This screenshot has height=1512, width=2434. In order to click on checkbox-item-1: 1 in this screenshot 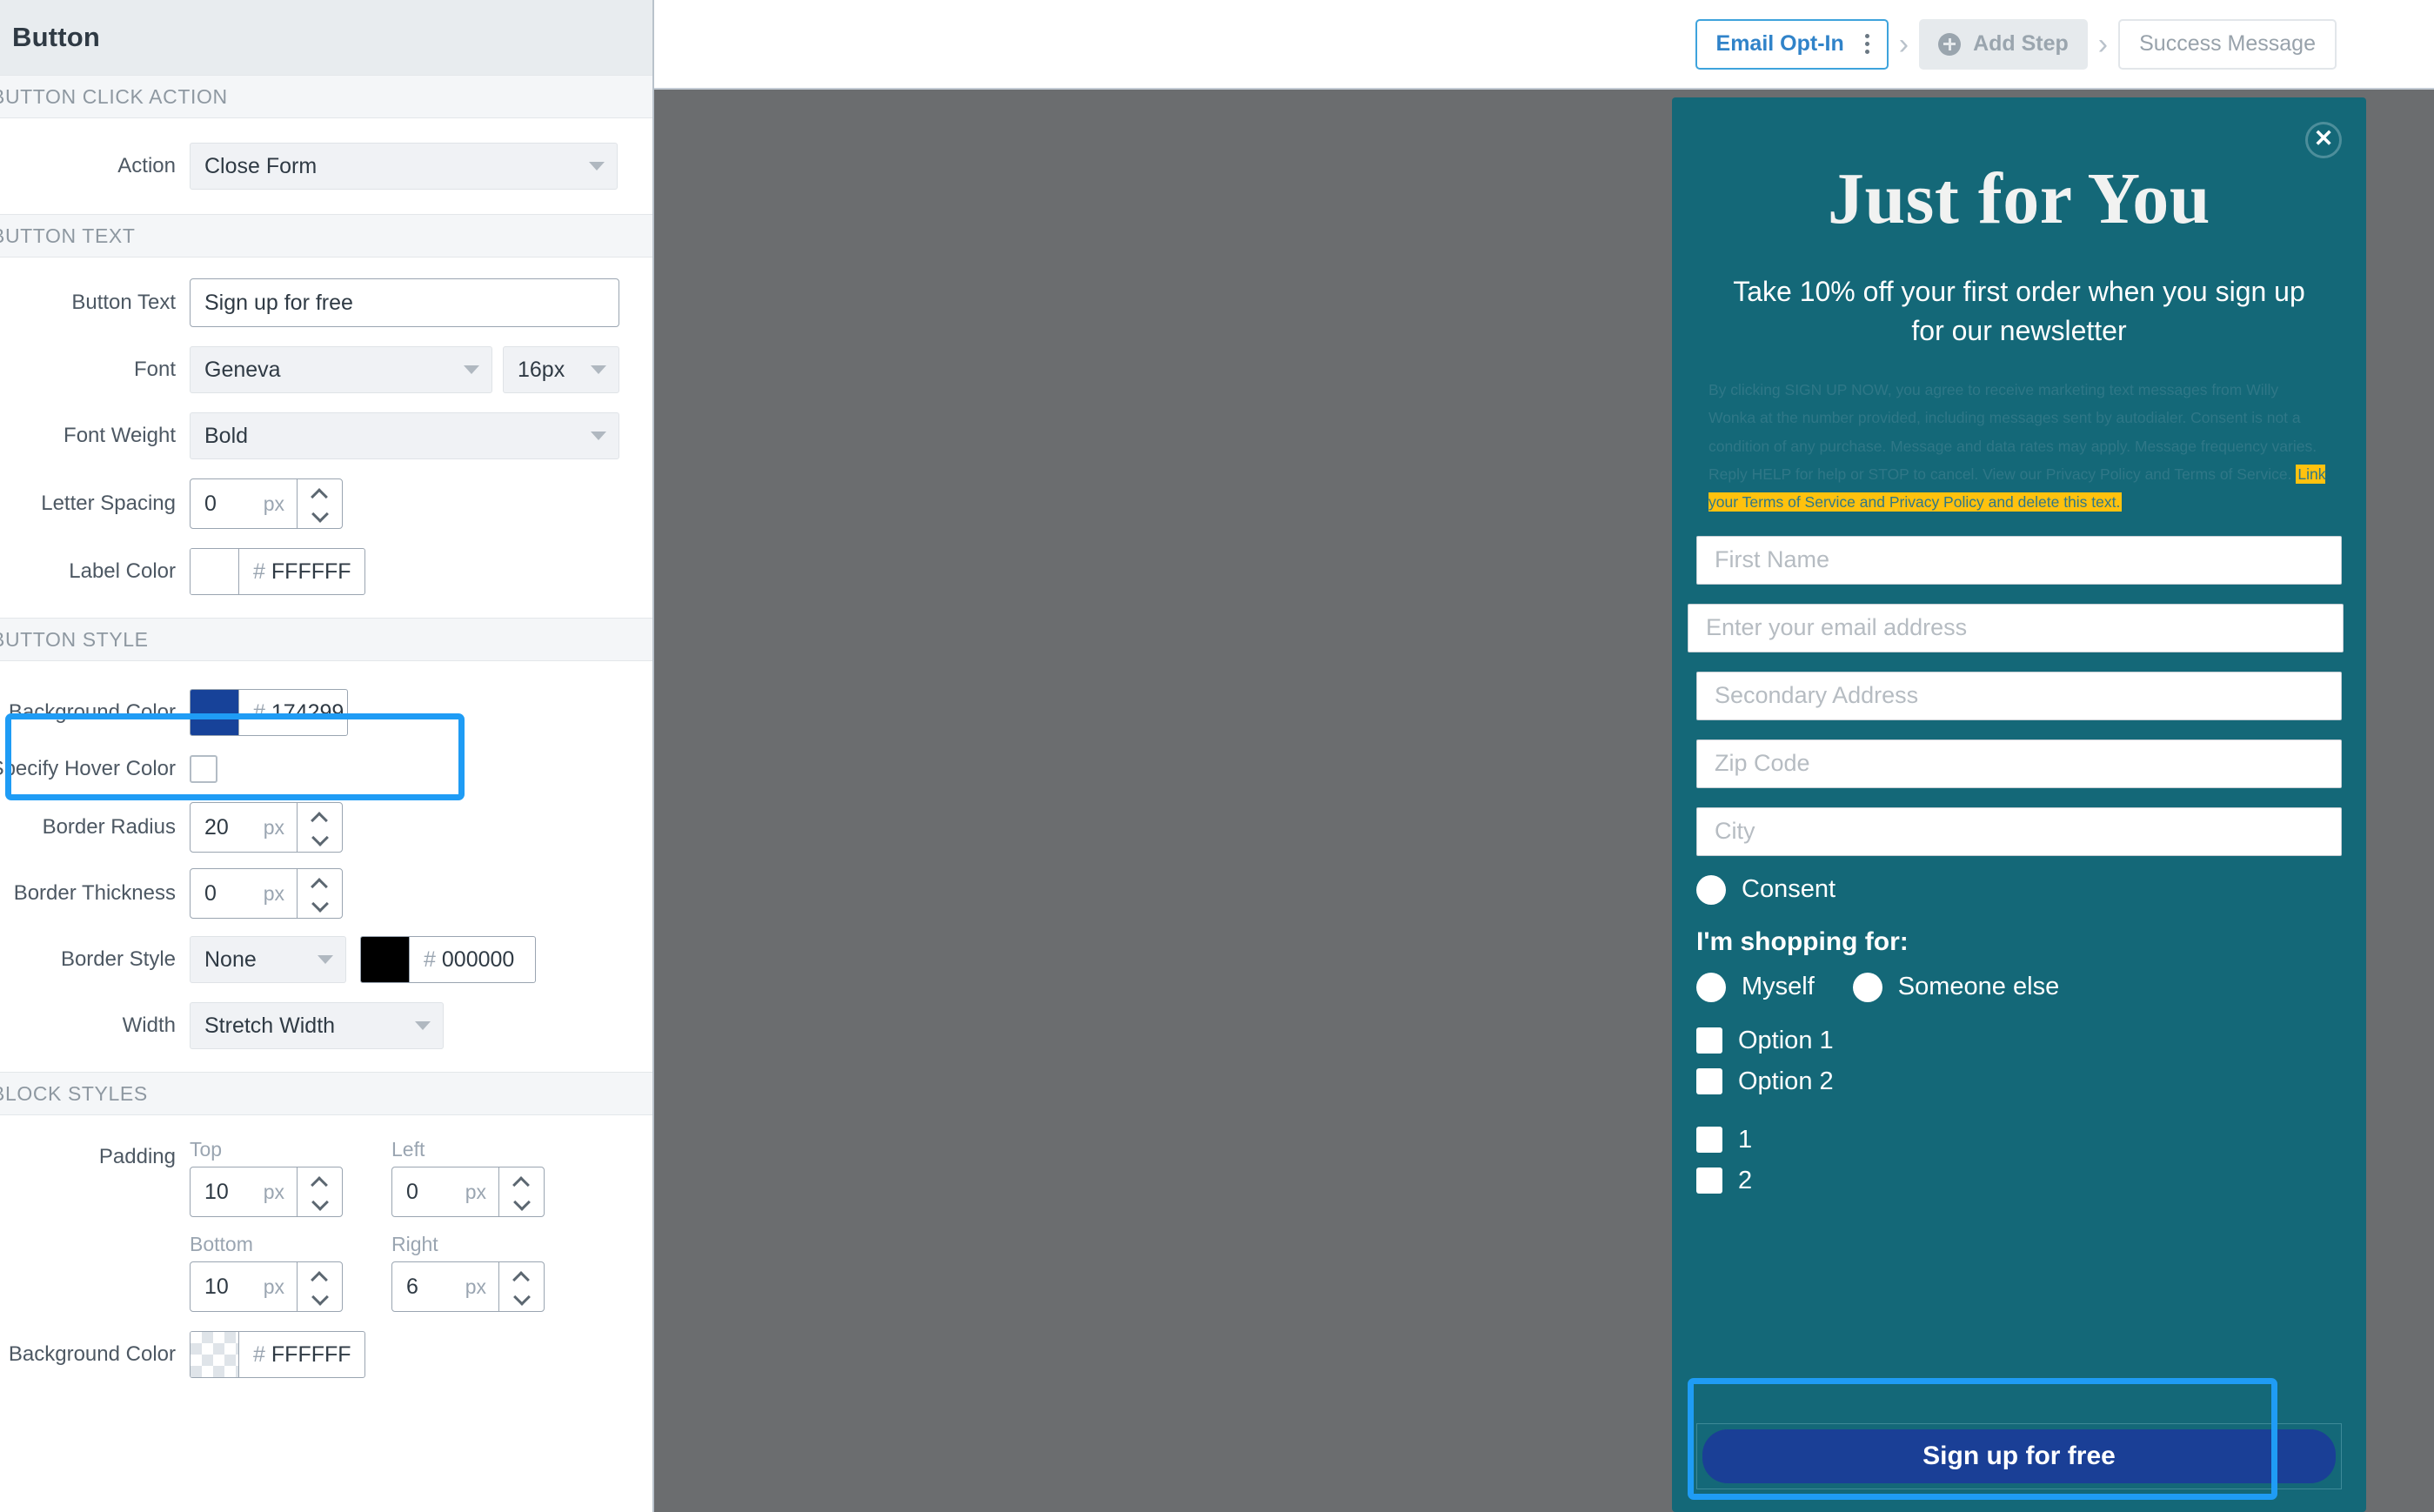, I will do `click(2019, 1140)`.